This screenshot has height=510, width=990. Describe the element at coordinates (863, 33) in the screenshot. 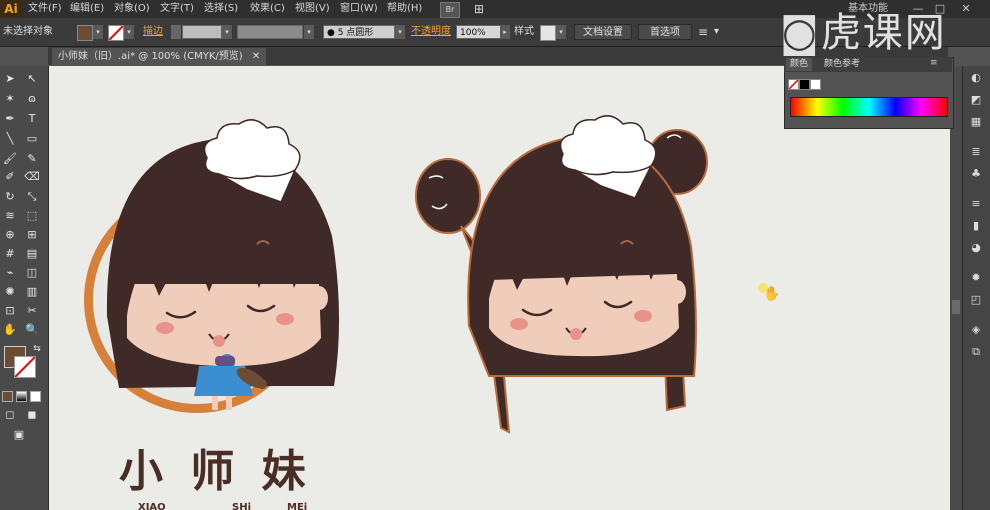

I see `watermark-logo: ◙虎课网` at that location.